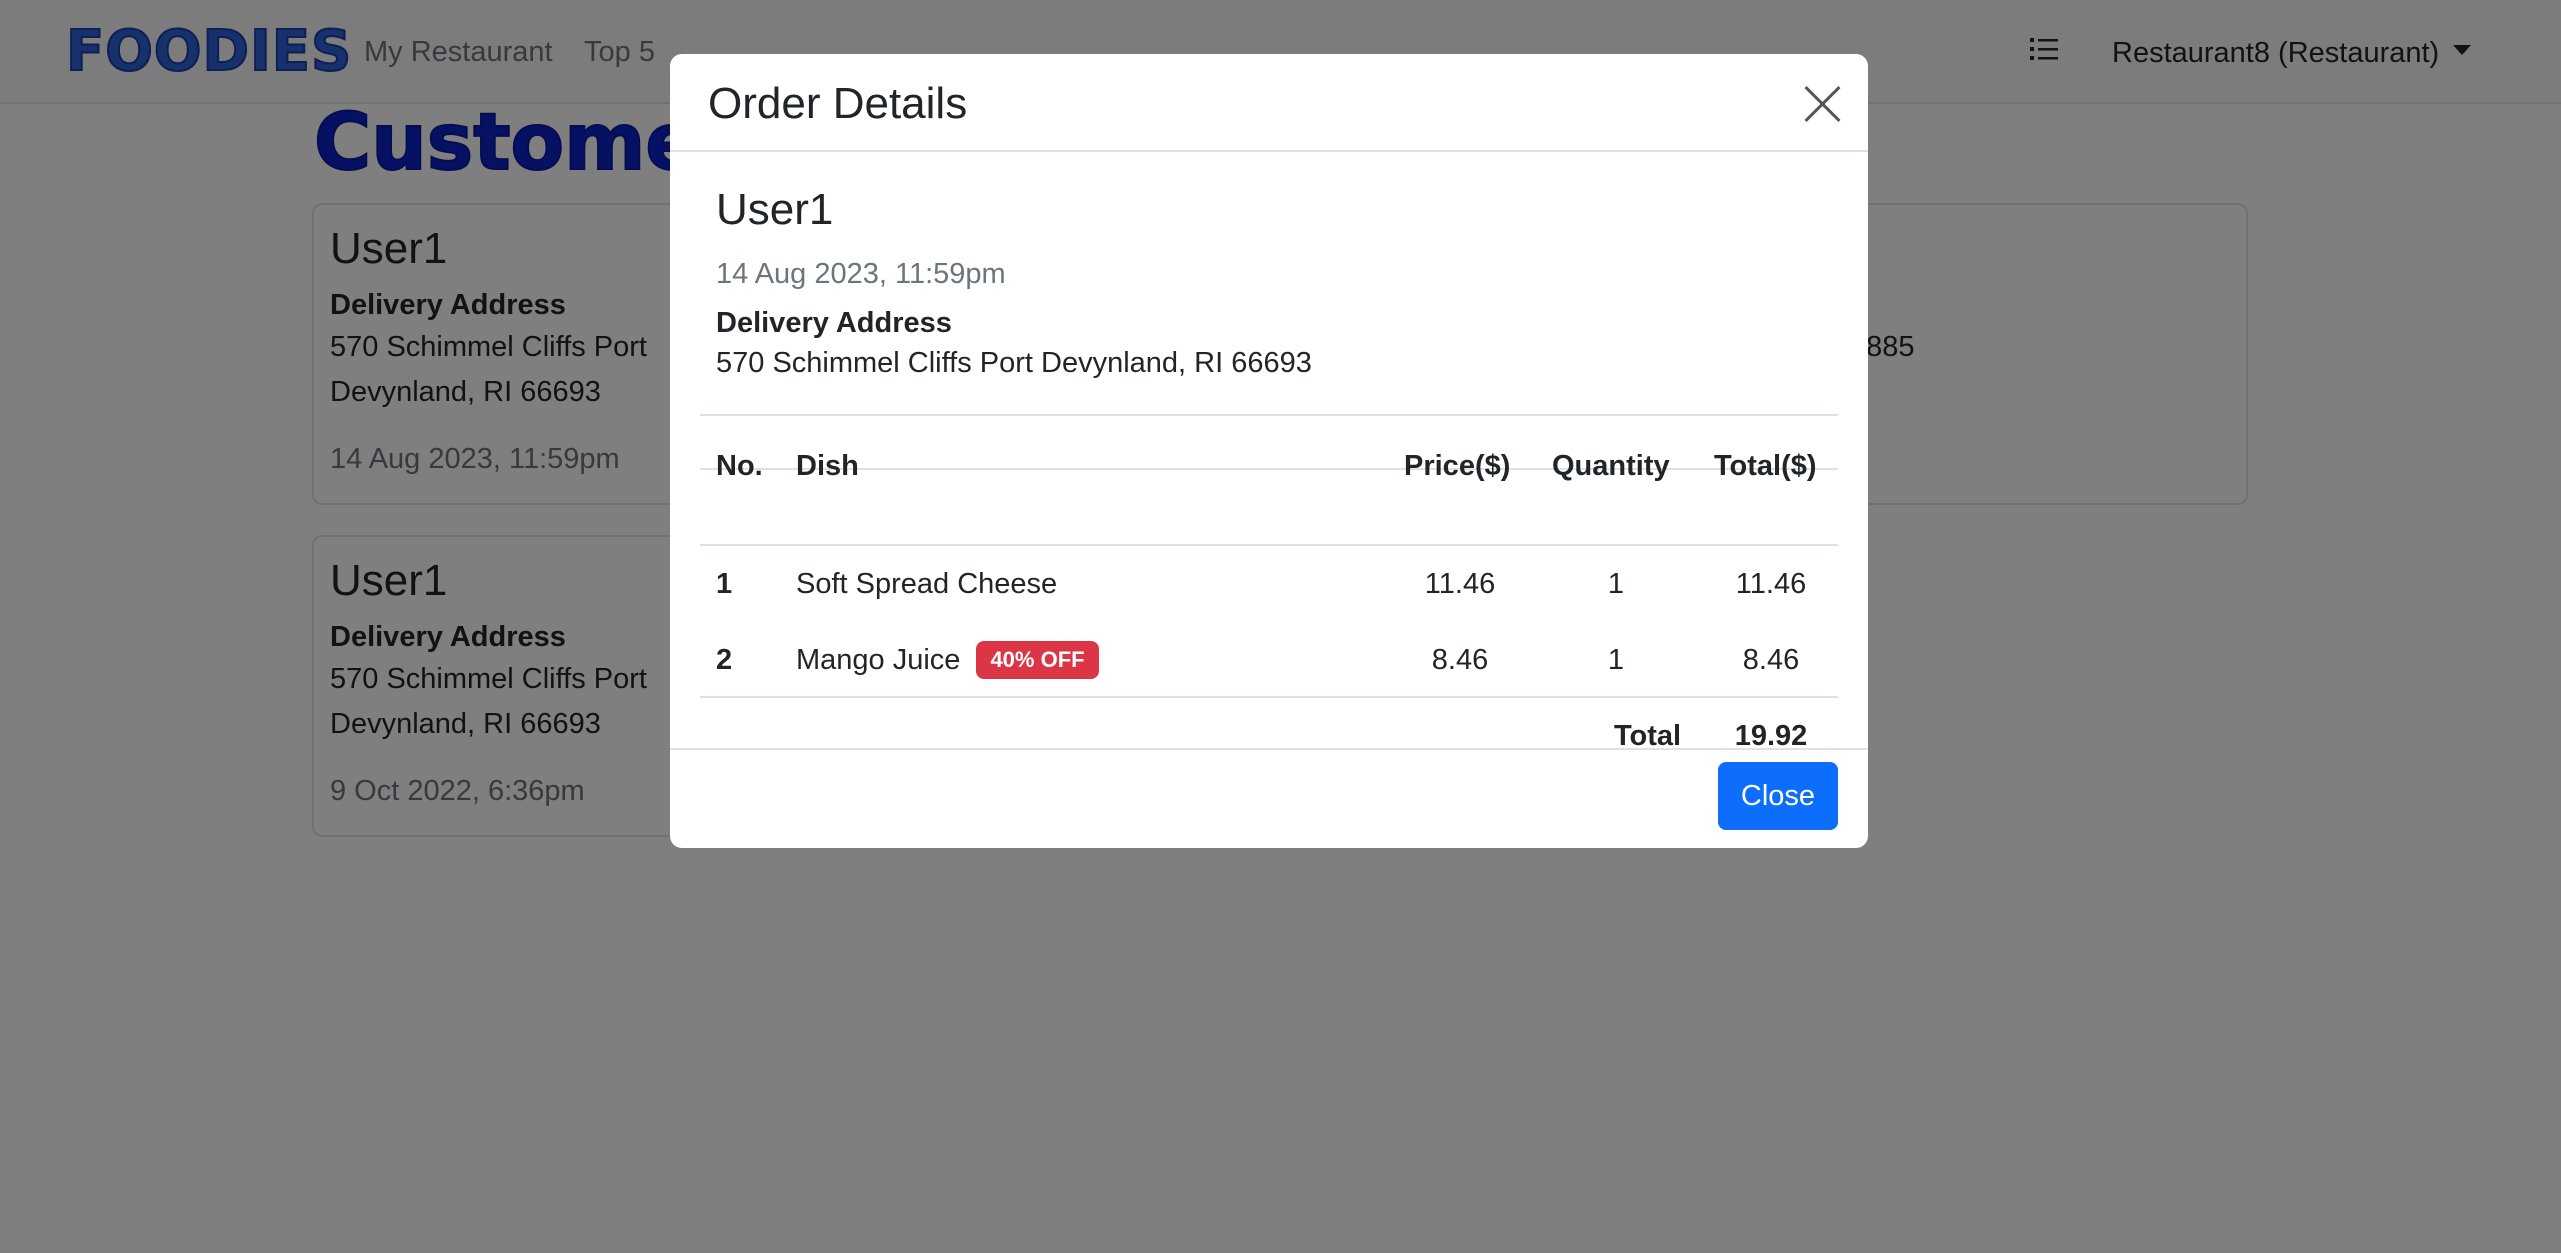 The width and height of the screenshot is (2561, 1253). I want to click on row-no: 2, so click(724, 660).